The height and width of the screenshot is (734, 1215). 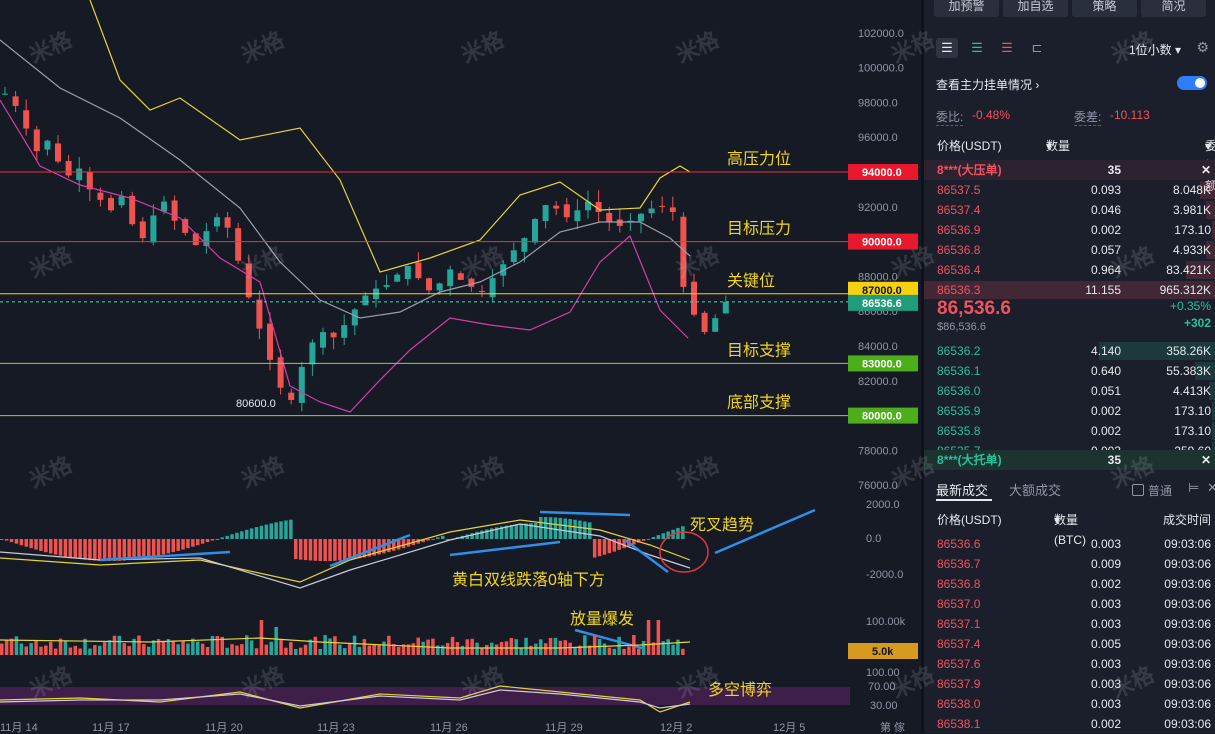 I want to click on add-watchlist-button: 加自选, so click(x=1035, y=8).